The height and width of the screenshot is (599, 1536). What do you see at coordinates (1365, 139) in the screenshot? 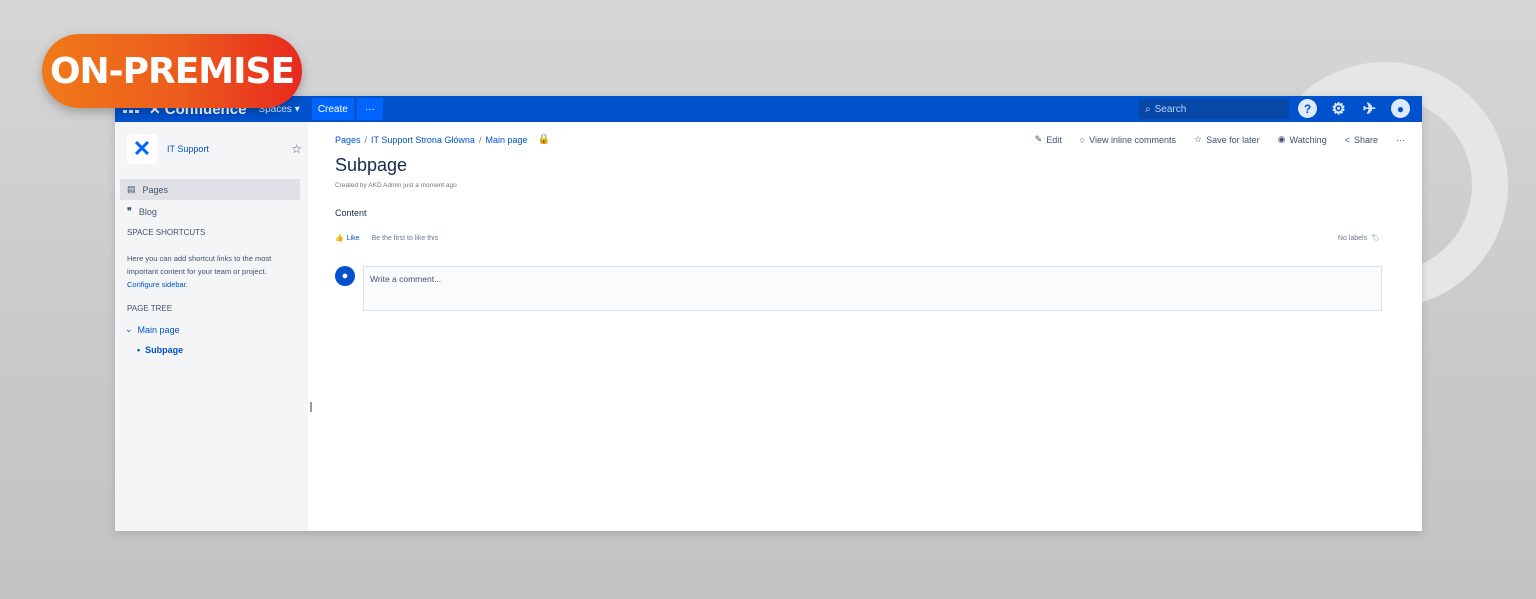
I see `share-label: Share` at bounding box center [1365, 139].